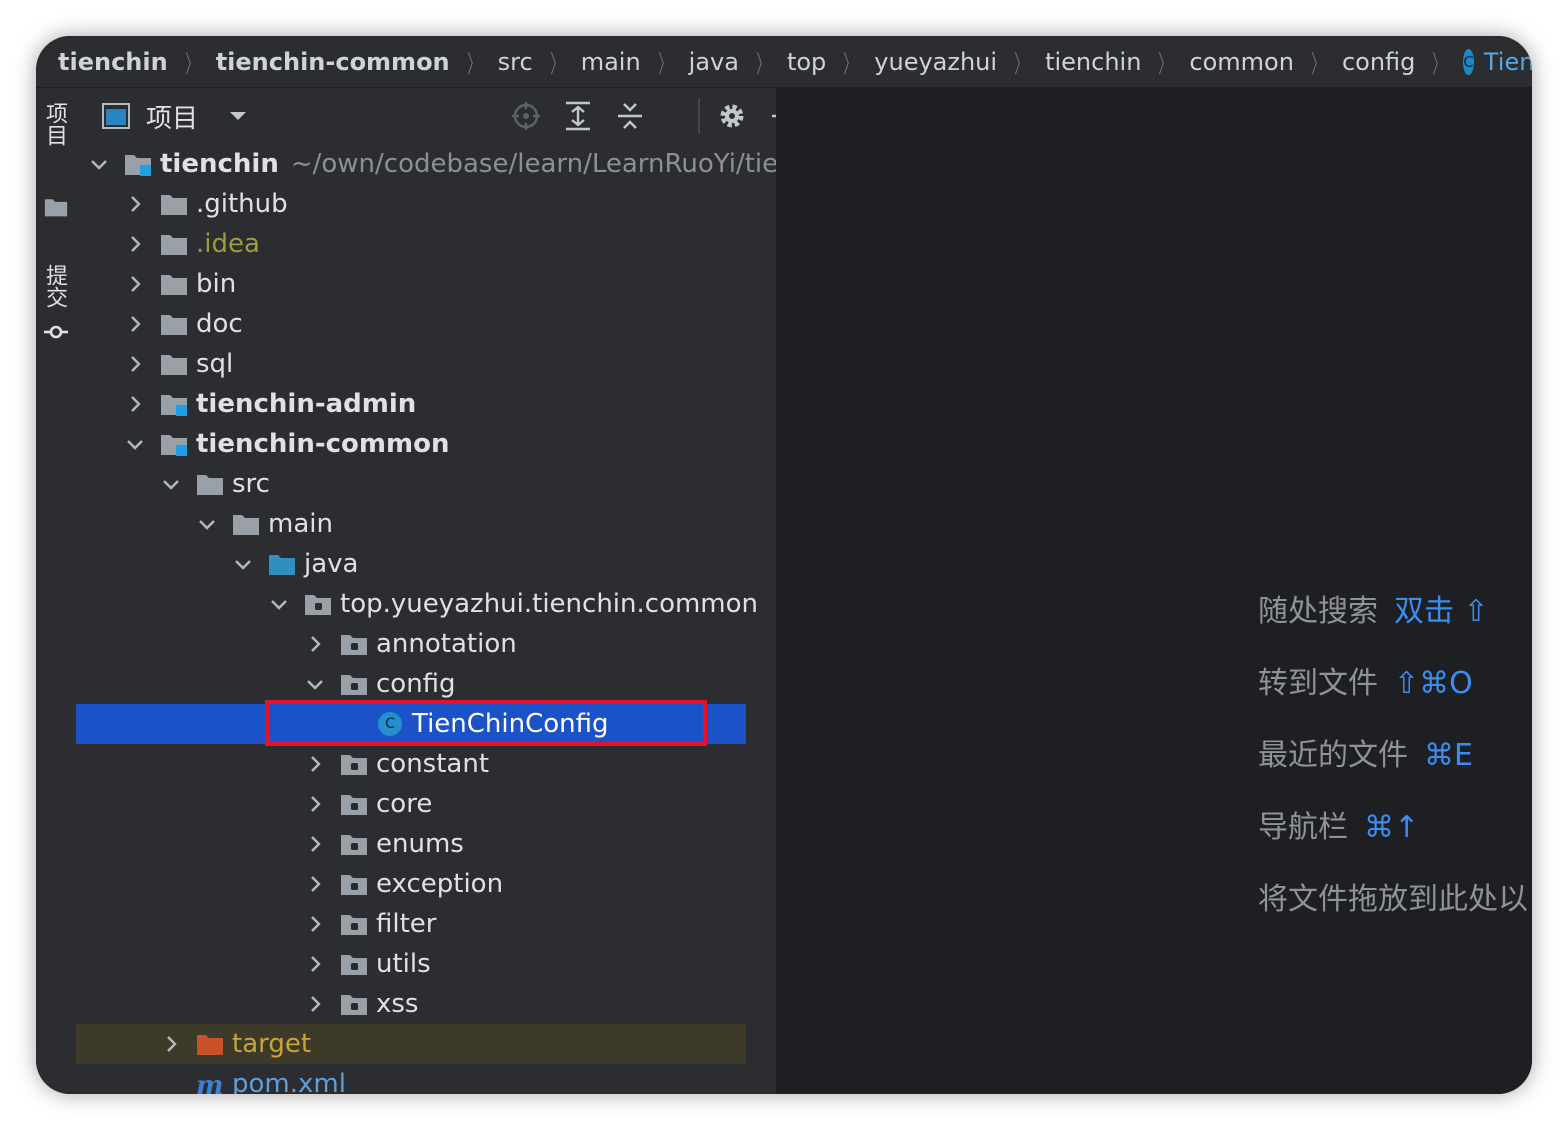 The image size is (1568, 1130). I want to click on tree-item-label: annotation, so click(446, 644).